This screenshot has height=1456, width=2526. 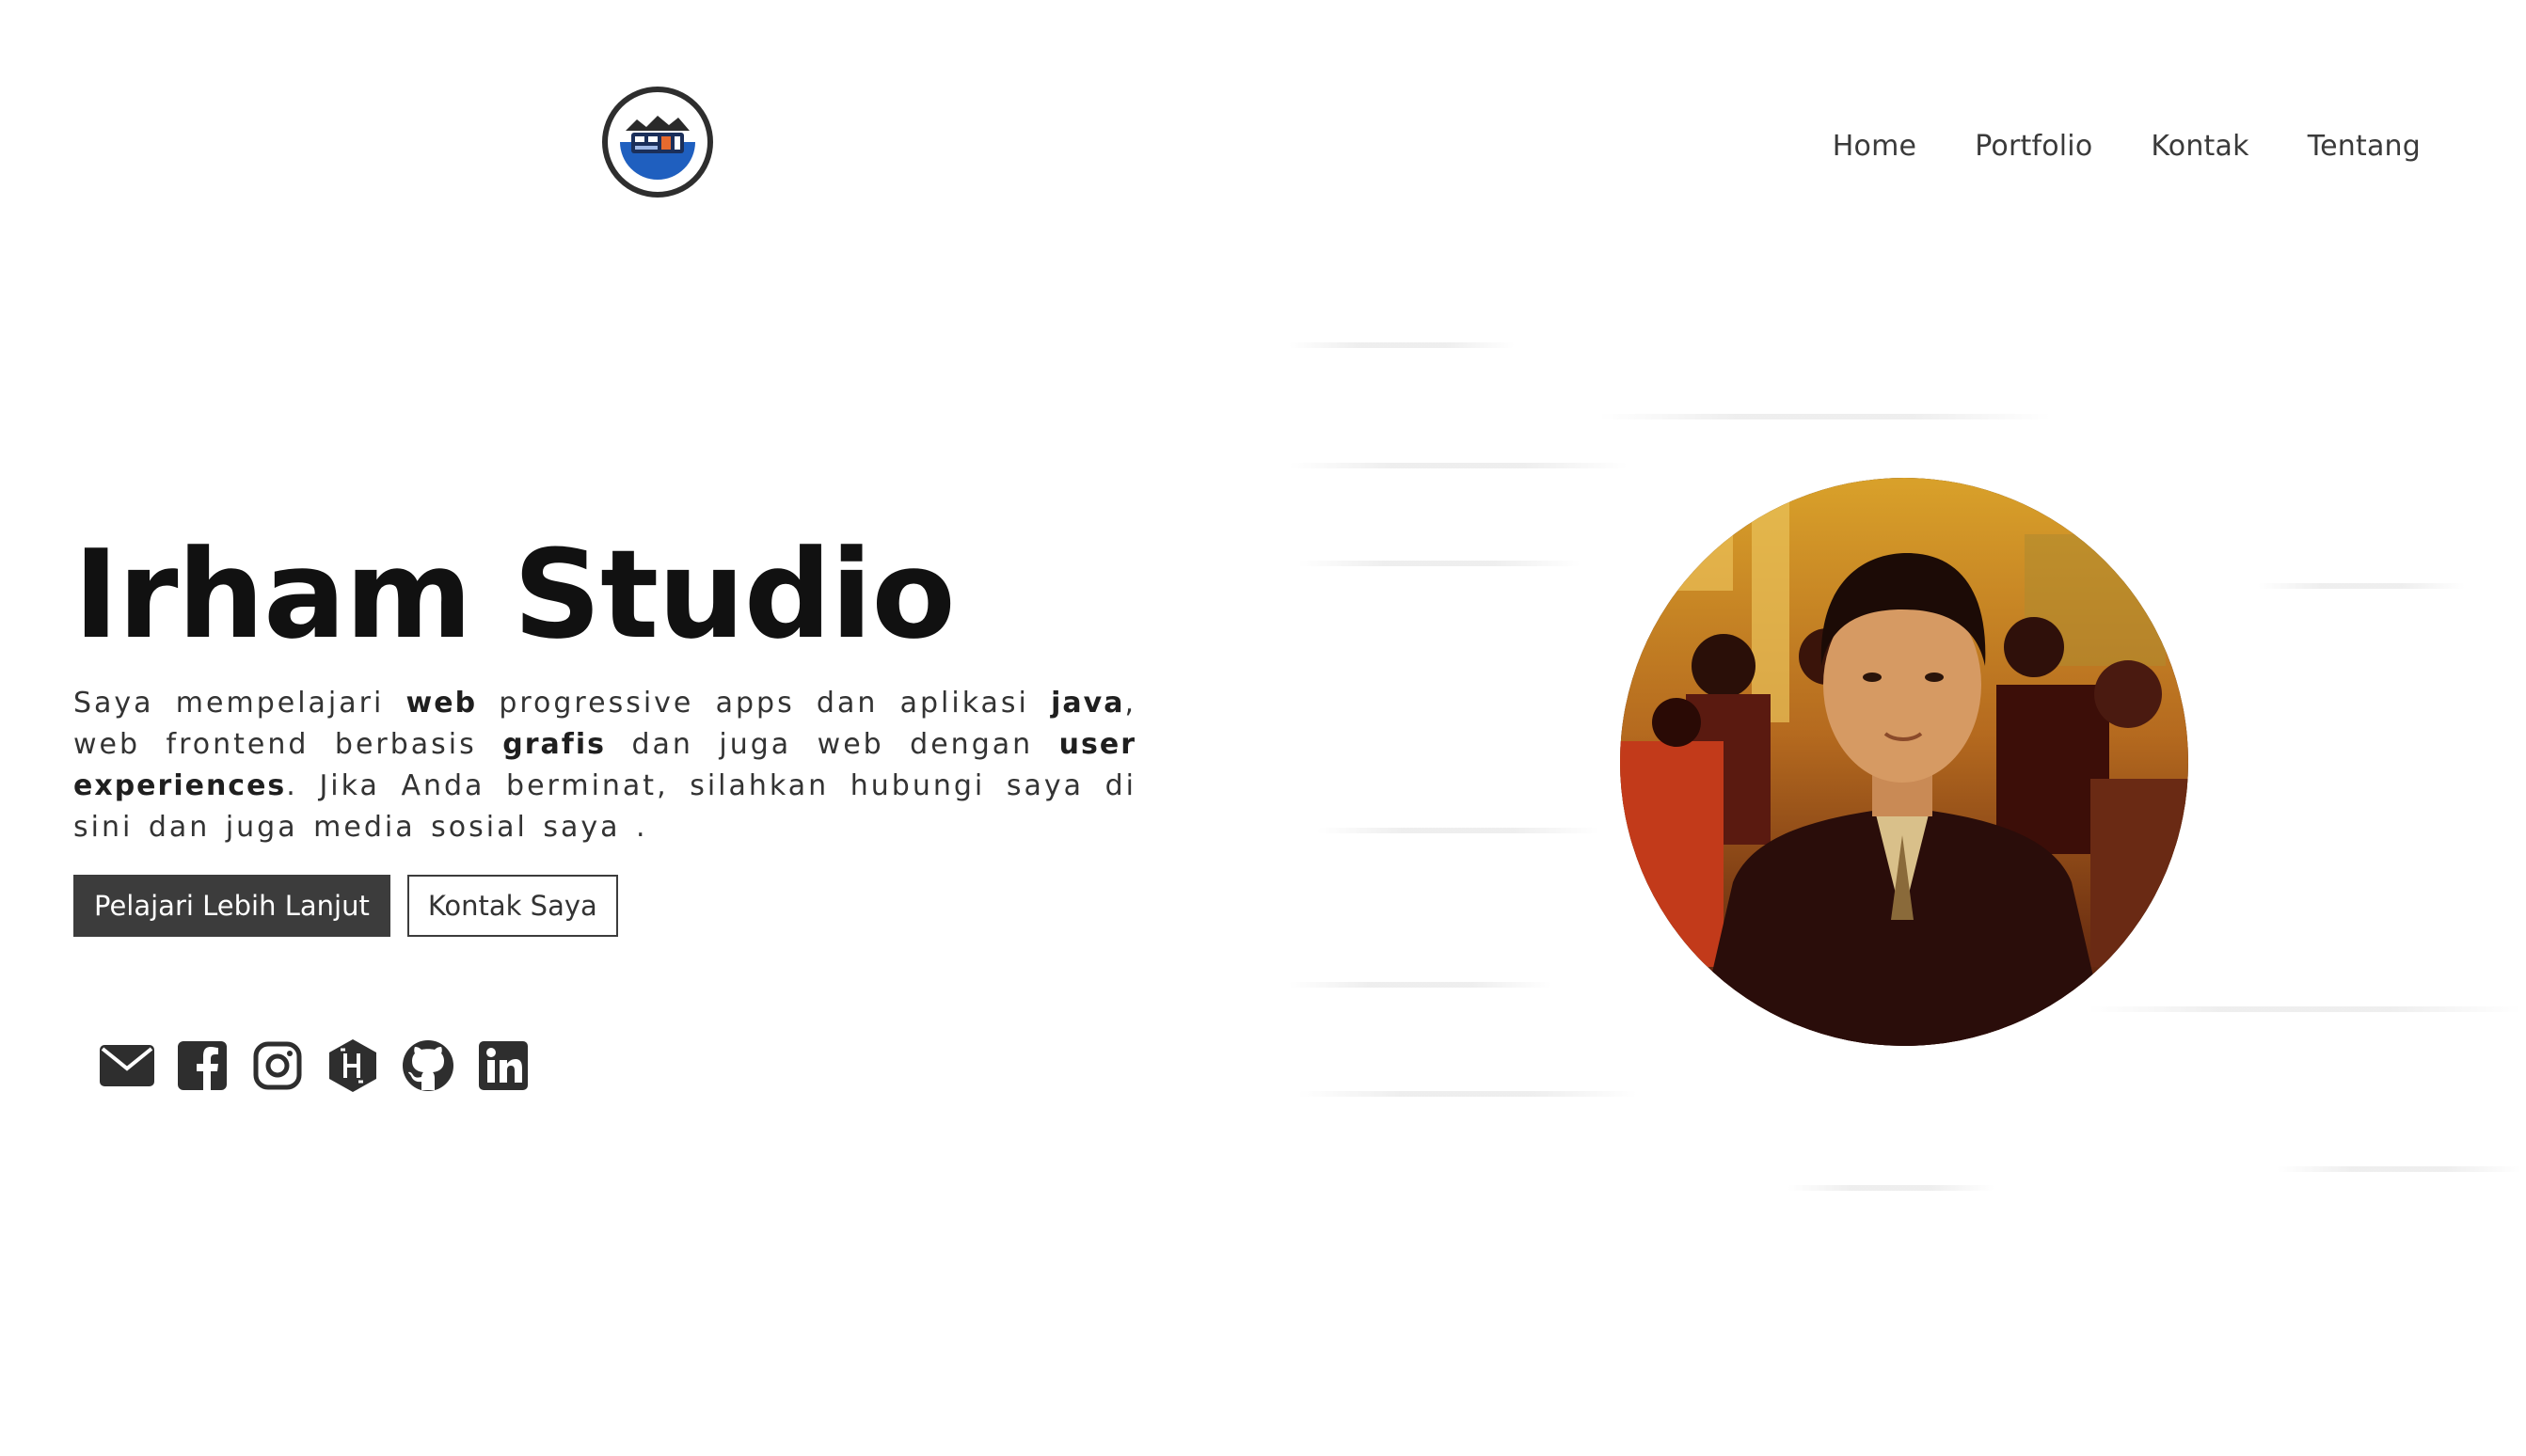 I want to click on hero-actions: Pelajari Lebih Lanjut Kontak Saya, so click(x=346, y=906).